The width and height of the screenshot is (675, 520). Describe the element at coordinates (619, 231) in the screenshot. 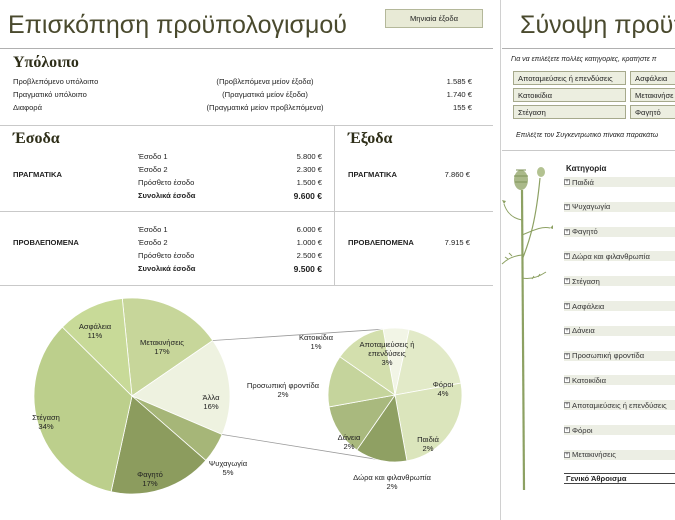

I see `pivot-category-row: + Φαγητό` at that location.